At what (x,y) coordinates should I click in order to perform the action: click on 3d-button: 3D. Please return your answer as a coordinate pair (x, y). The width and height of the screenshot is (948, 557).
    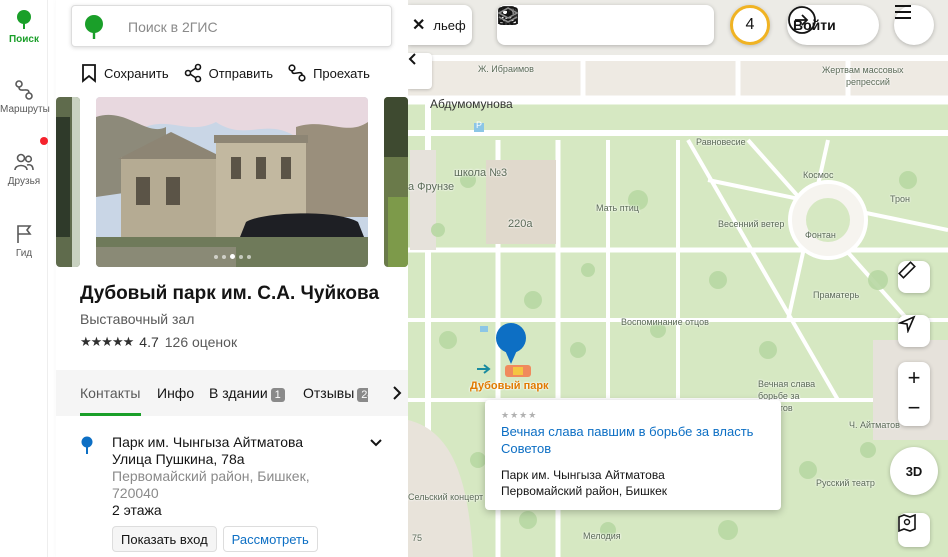
    Looking at the image, I should click on (914, 471).